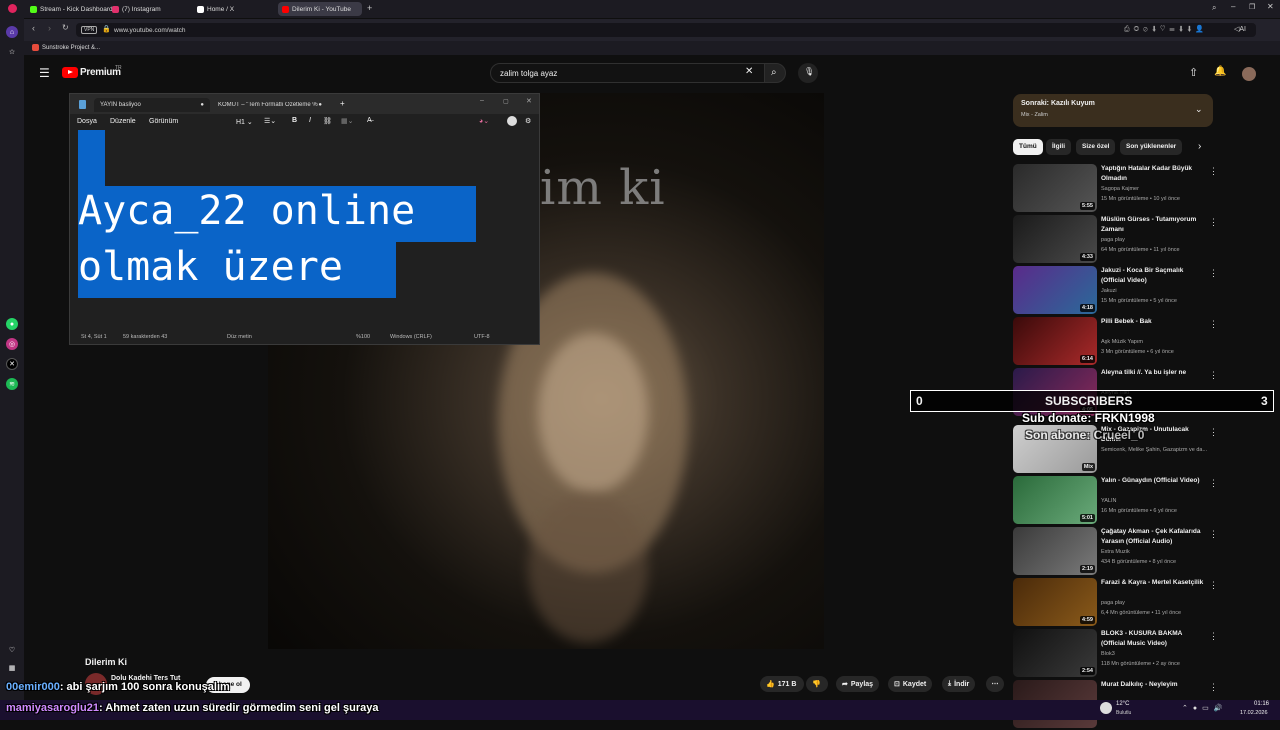 The image size is (1280, 730). I want to click on rec-channel: Extra Muzik, so click(1115, 552).